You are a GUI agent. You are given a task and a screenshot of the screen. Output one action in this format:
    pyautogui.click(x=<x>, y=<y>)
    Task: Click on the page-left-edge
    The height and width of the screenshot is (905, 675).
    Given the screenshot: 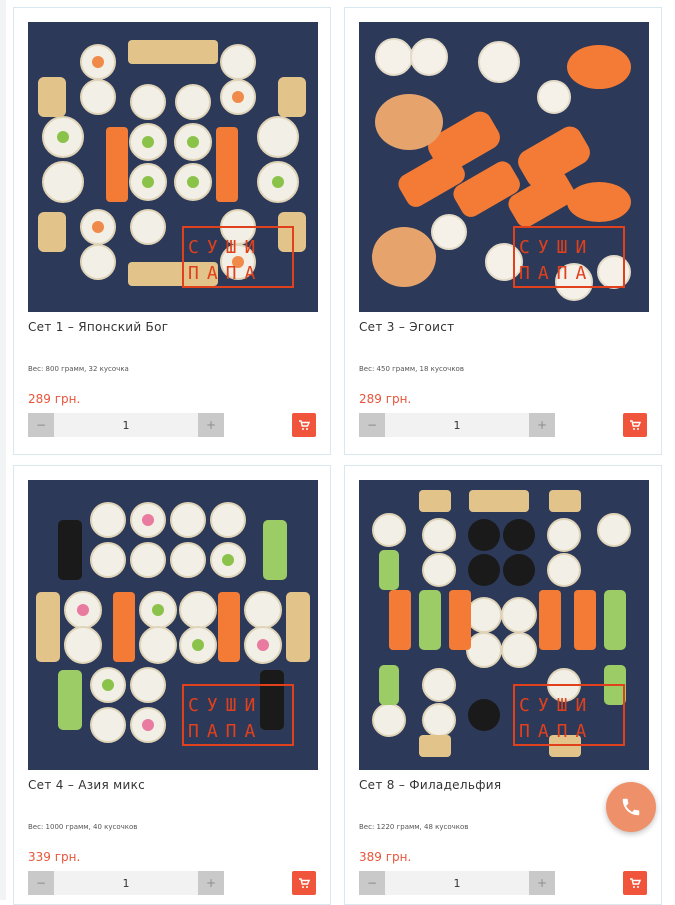 What is the action you would take?
    pyautogui.click(x=3, y=450)
    